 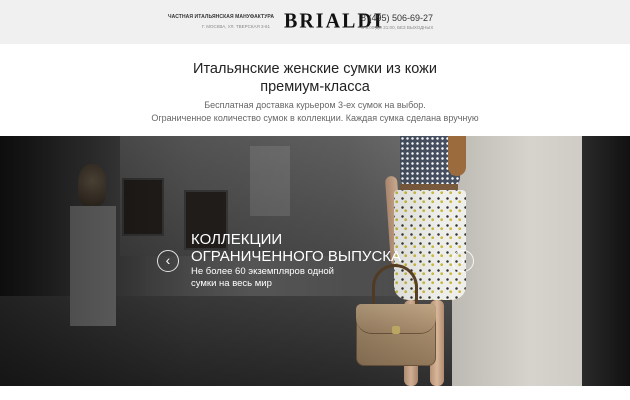 I want to click on manufacture-label: ЧАСТНАЯ ИТАЛЬЯНСКАЯ МАНУФАКТУРА, so click(x=221, y=17).